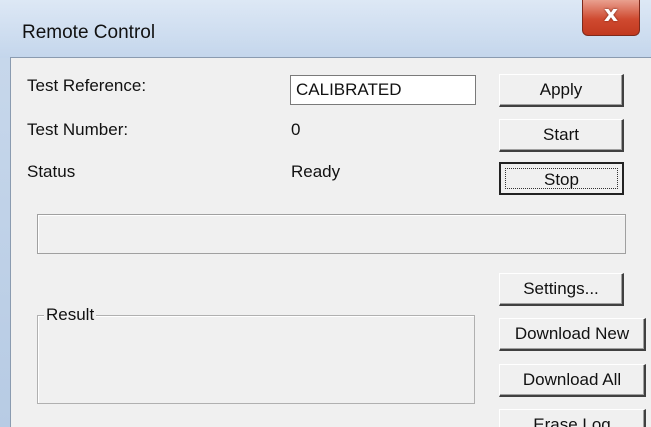 This screenshot has width=651, height=427. I want to click on result-legend: Result, so click(70, 315).